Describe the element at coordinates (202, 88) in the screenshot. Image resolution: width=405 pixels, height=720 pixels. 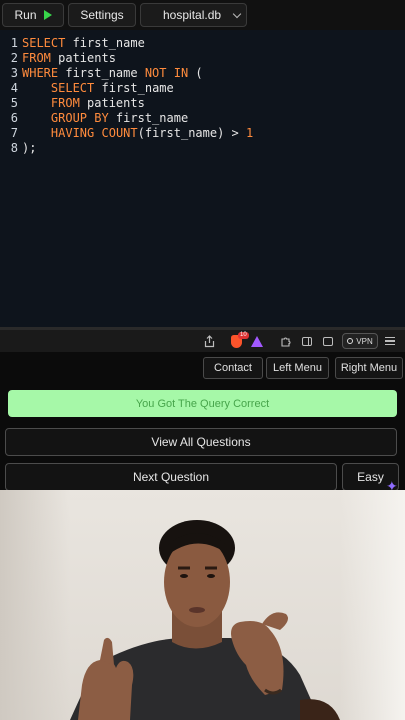
I see `code-line: 4 SELECT first_name` at that location.